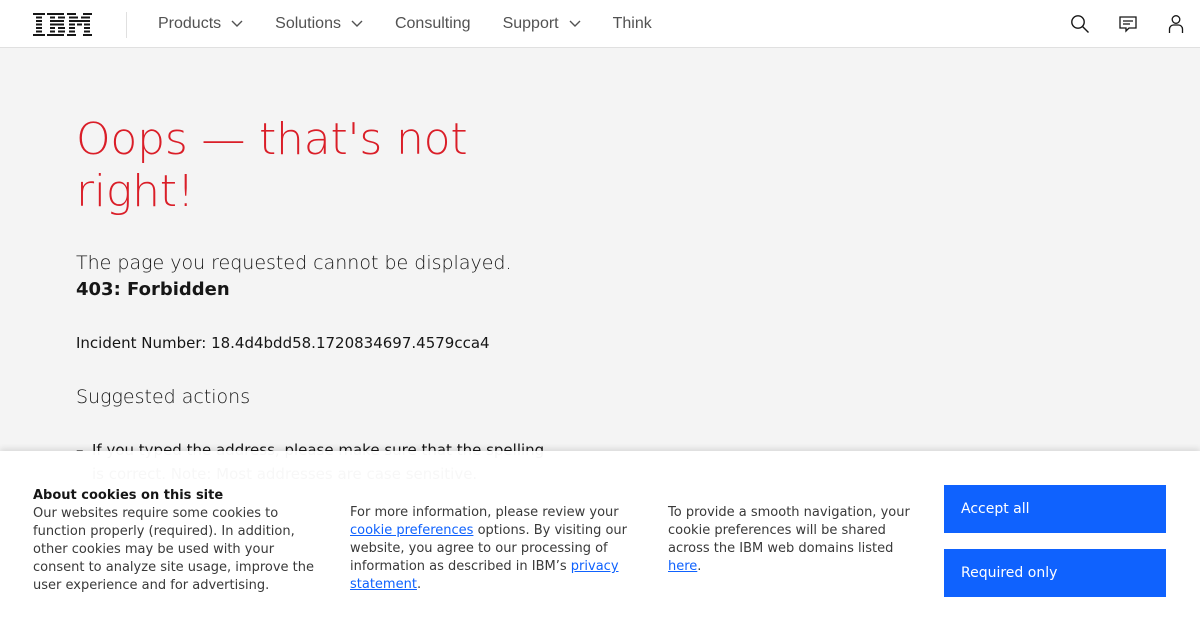 The height and width of the screenshot is (630, 1200). Describe the element at coordinates (272, 165) in the screenshot. I see `error-title: Oops — that's not right!` at that location.